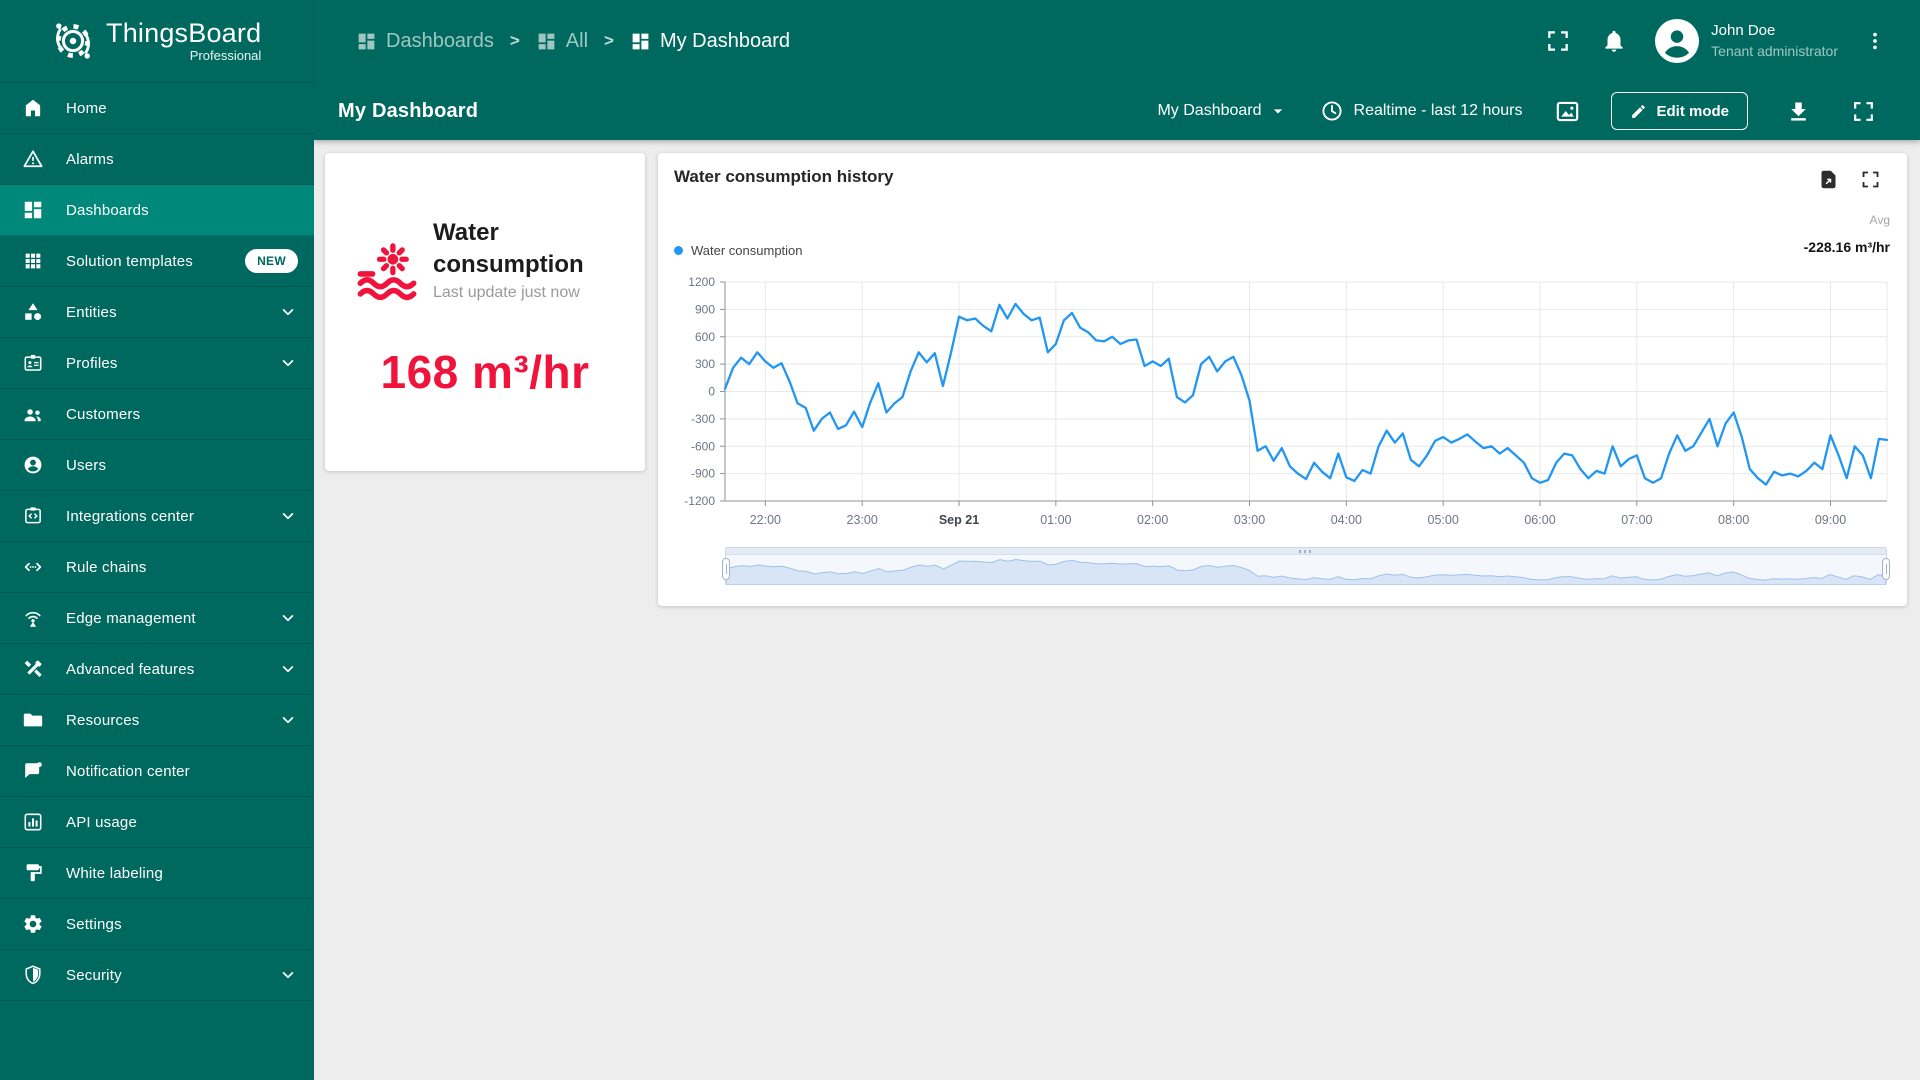 This screenshot has width=1920, height=1080. What do you see at coordinates (94, 924) in the screenshot?
I see `sidebar-item-label: Settings` at bounding box center [94, 924].